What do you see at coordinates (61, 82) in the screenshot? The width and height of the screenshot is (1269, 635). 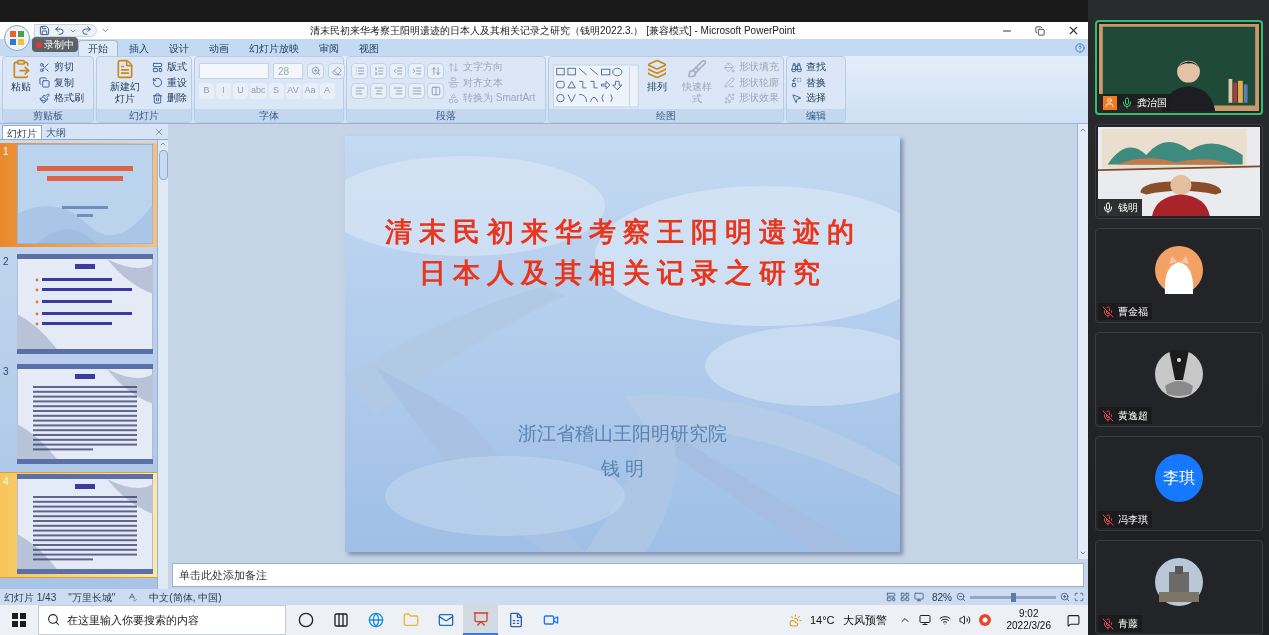 I see `ribbon-button: 复制` at bounding box center [61, 82].